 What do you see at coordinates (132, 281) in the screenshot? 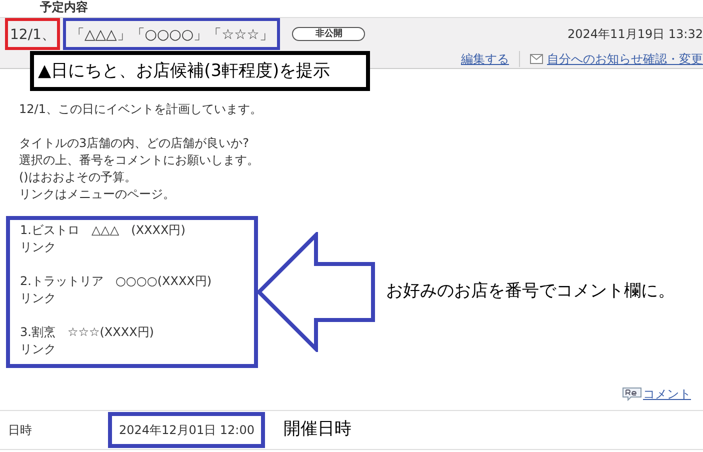
I see `shop-option: 2.トラットリア ○○○○(XXXX円)` at bounding box center [132, 281].